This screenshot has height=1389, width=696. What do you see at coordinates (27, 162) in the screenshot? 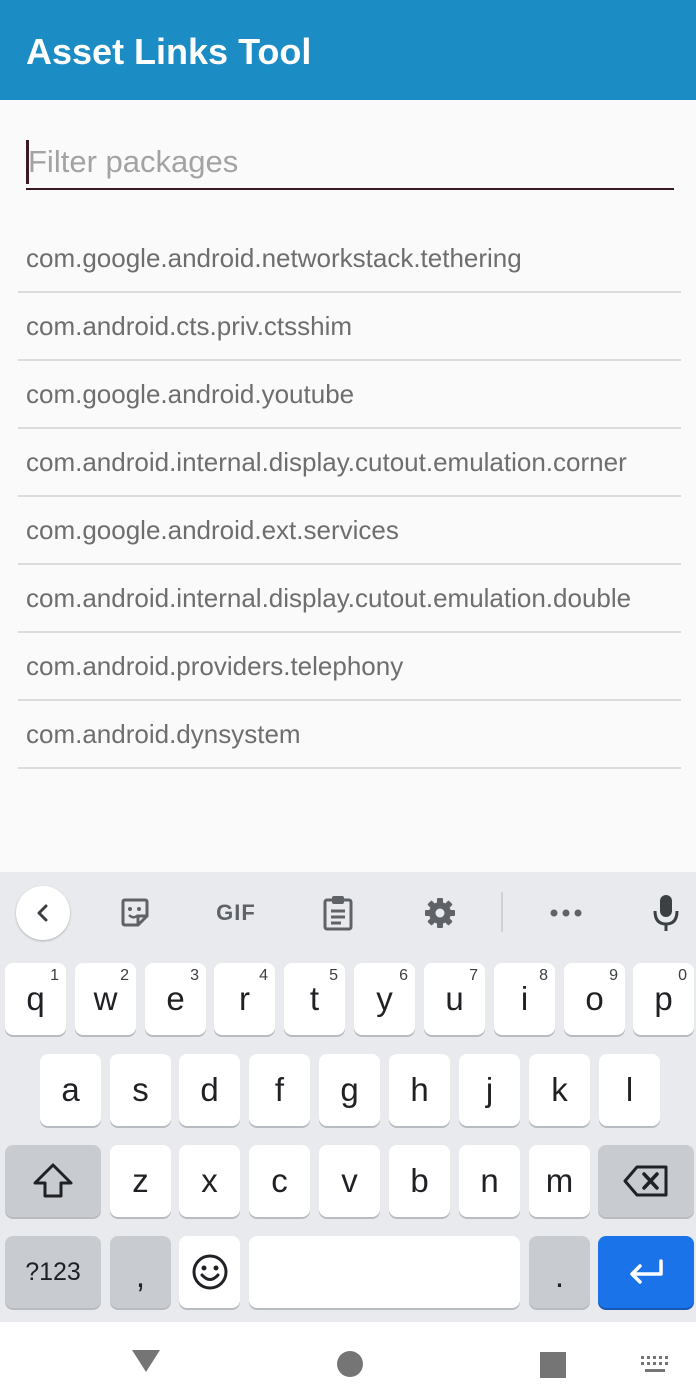
I see `text-cursor` at bounding box center [27, 162].